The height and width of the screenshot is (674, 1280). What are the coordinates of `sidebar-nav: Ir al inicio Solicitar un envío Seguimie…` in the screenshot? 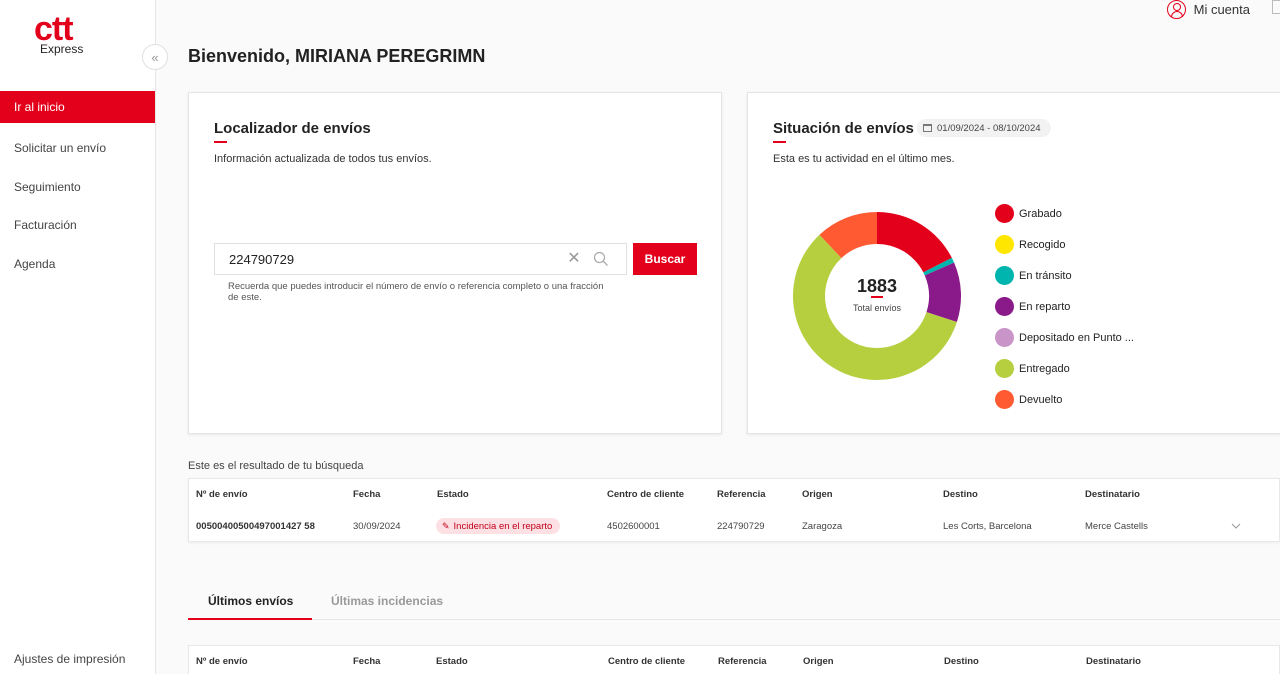 It's located at (77, 187).